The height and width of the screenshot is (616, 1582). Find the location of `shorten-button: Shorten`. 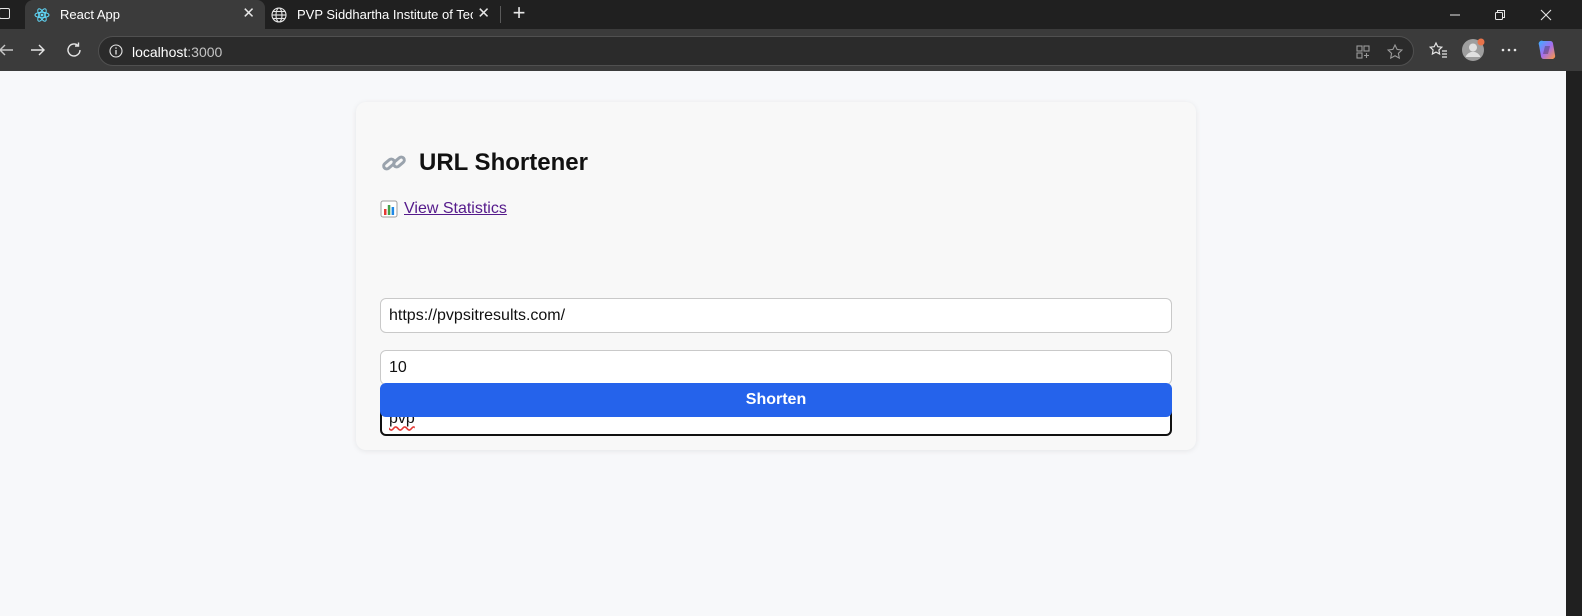

shorten-button: Shorten is located at coordinates (776, 400).